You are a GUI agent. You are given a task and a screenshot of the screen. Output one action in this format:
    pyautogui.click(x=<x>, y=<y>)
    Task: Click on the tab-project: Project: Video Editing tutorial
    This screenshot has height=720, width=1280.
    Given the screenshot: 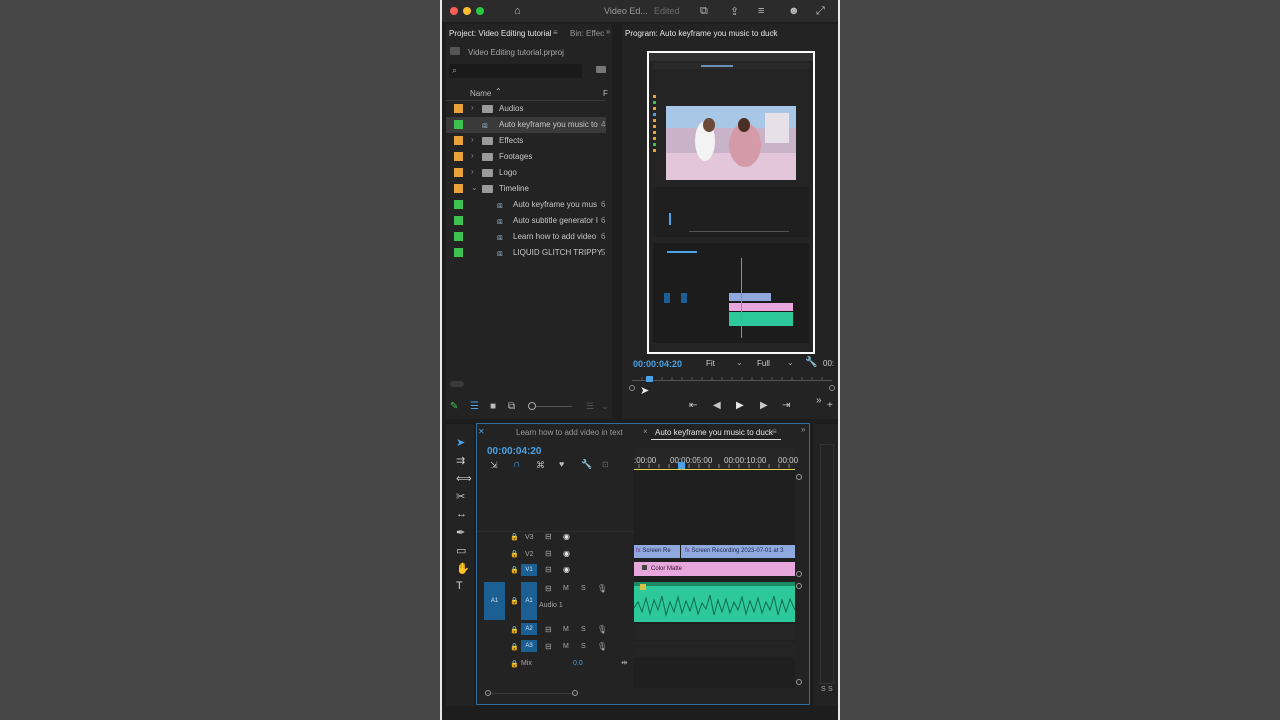 What is the action you would take?
    pyautogui.click(x=500, y=33)
    